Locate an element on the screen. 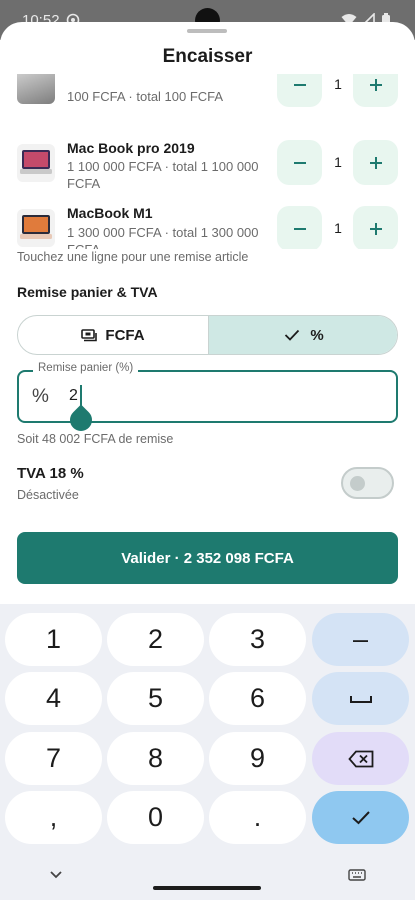 The image size is (415, 900). tva-status: Désactivée is located at coordinates (48, 495).